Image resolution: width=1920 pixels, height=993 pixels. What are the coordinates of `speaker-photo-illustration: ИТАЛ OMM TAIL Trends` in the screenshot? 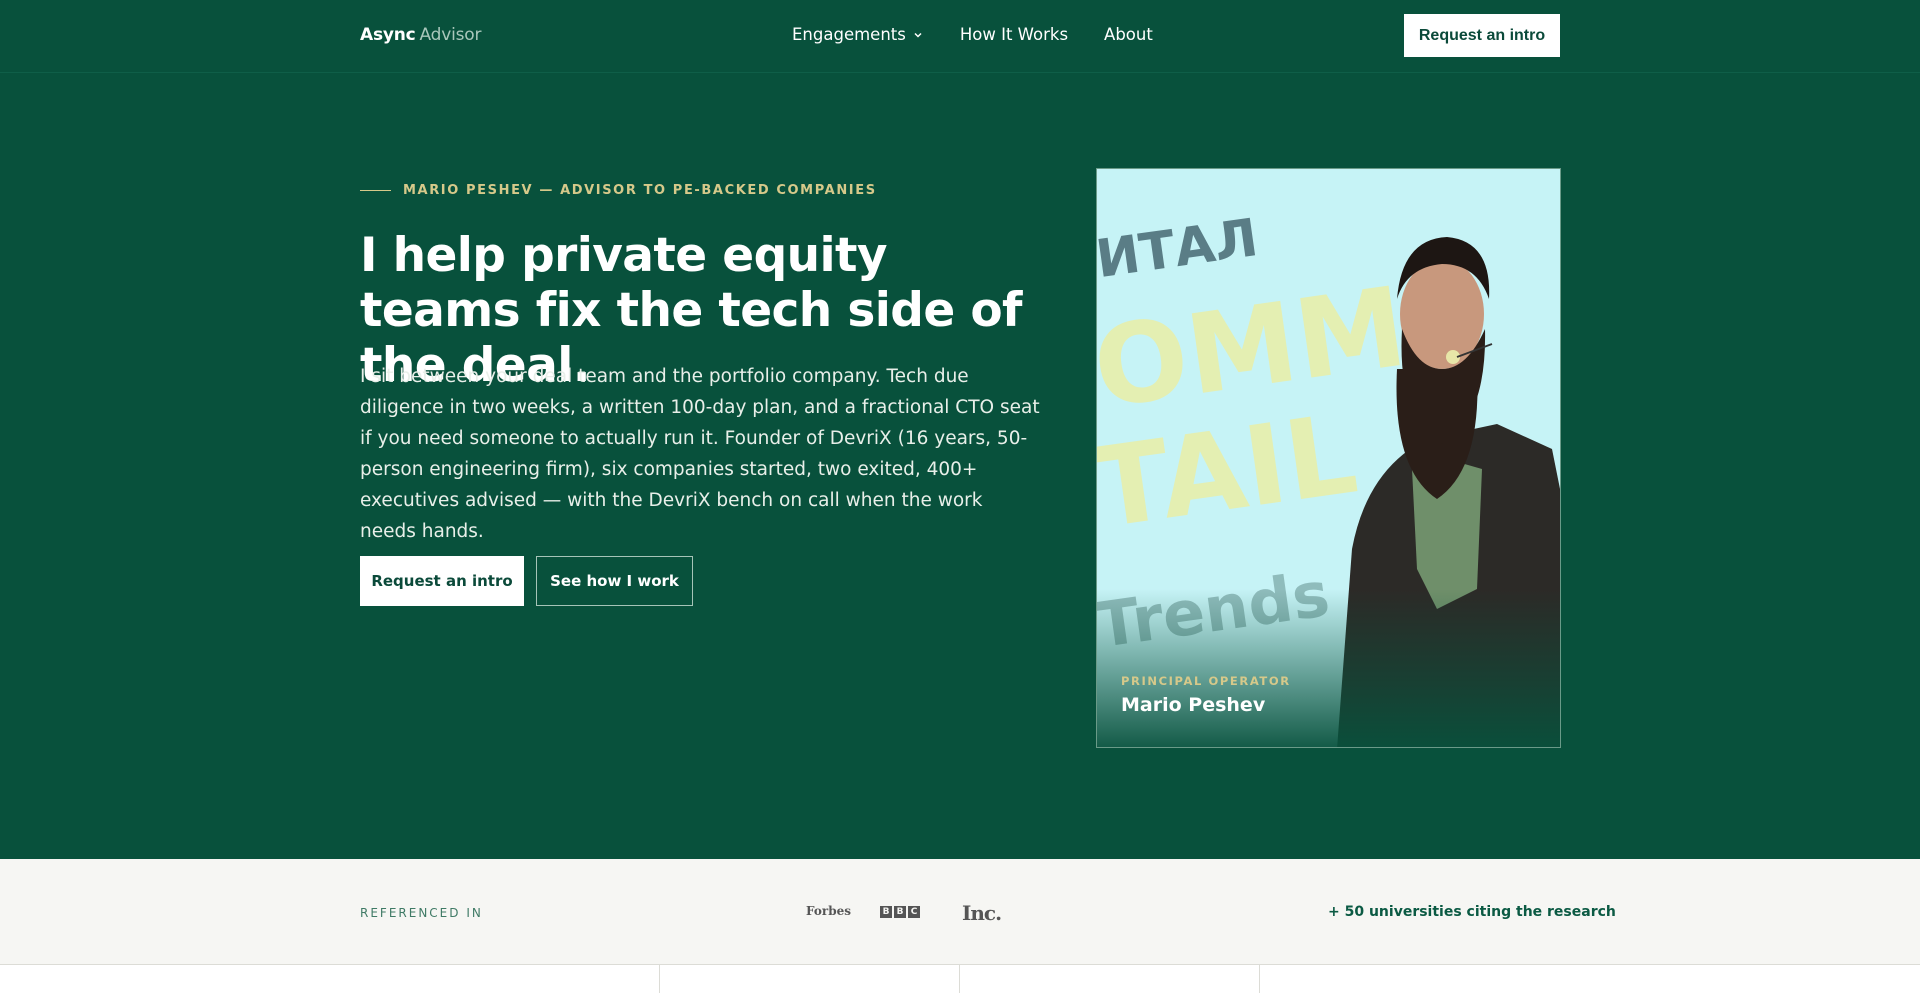 It's located at (1328, 458).